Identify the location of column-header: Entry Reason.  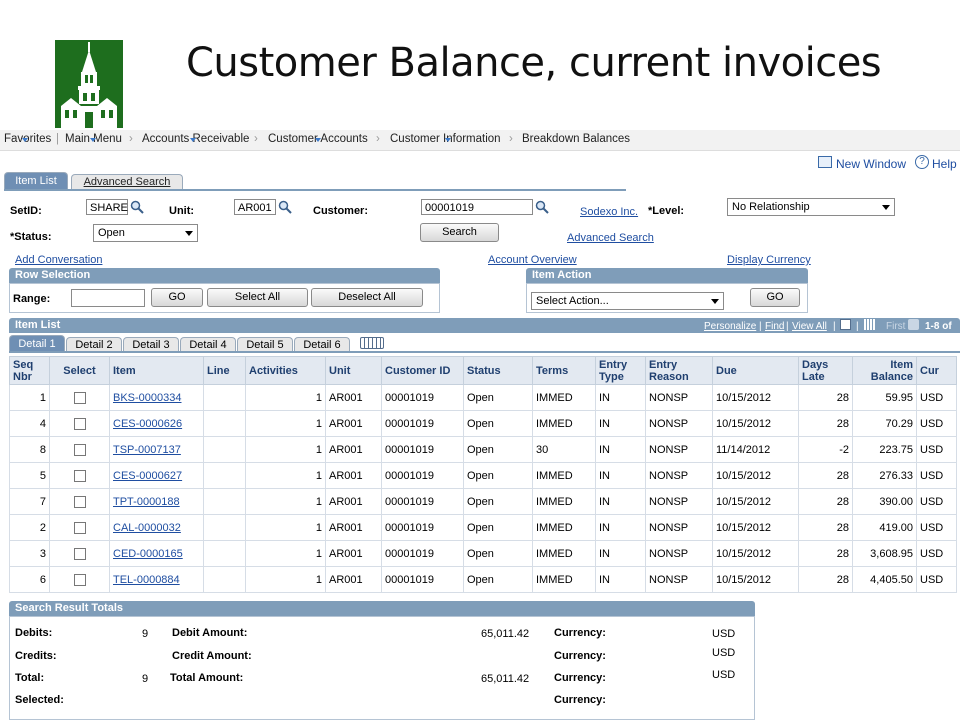
(679, 370).